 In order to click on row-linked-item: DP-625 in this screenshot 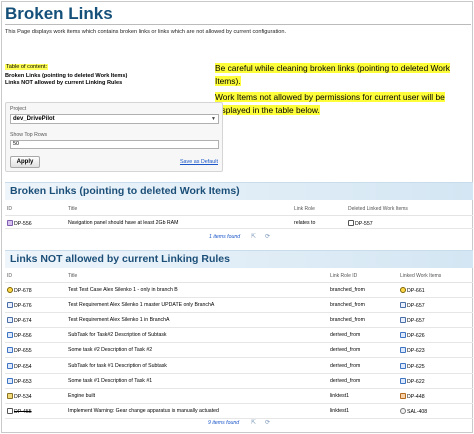, I will do `click(416, 367)`.